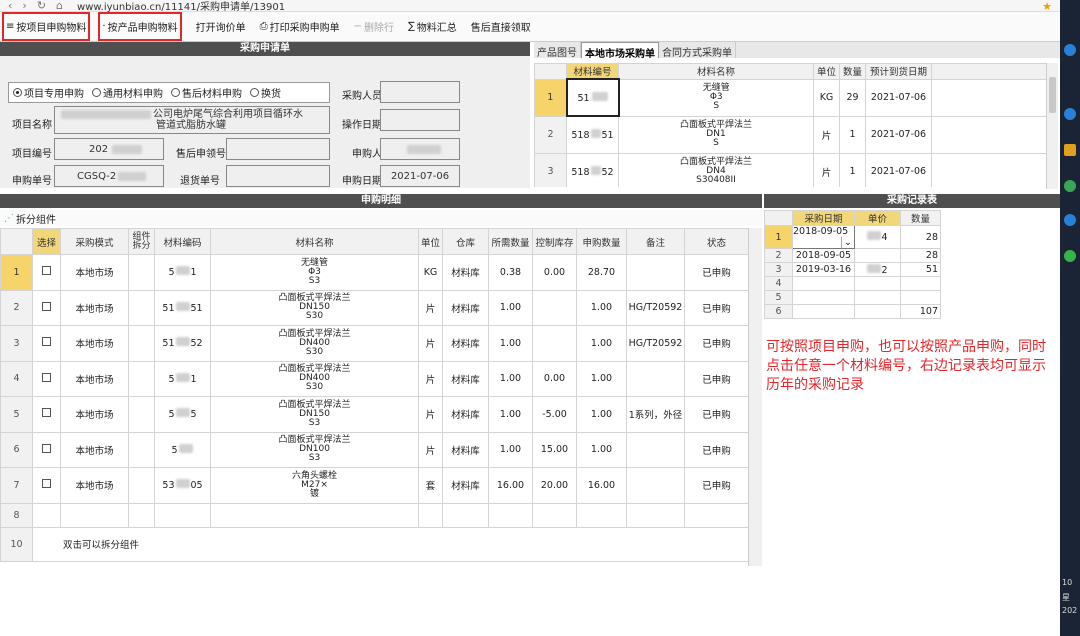 The image size is (1080, 636). I want to click on column-header: 预计到货日期, so click(898, 71).